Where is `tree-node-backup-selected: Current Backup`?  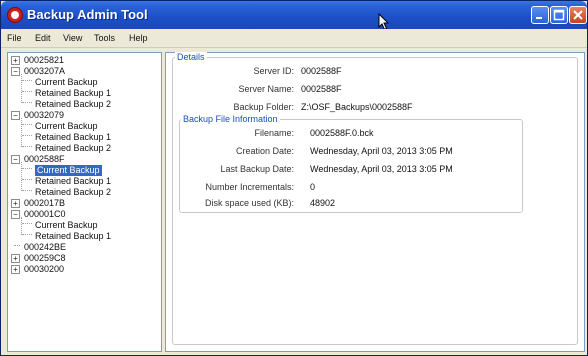
tree-node-backup-selected: Current Backup is located at coordinates (68, 170).